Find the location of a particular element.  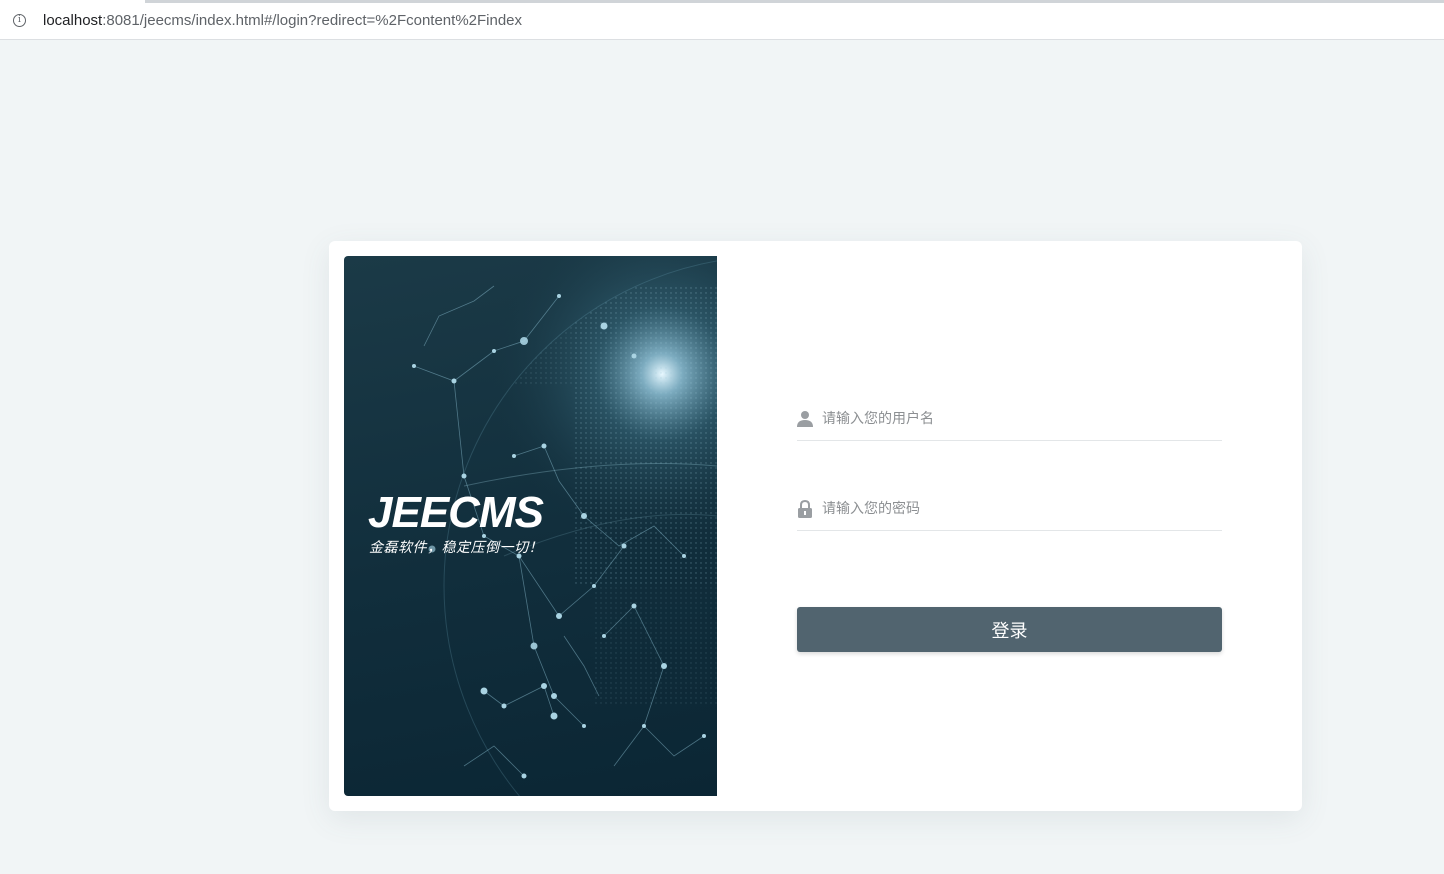

brand-logo-text: JEECMS is located at coordinates (456, 512).